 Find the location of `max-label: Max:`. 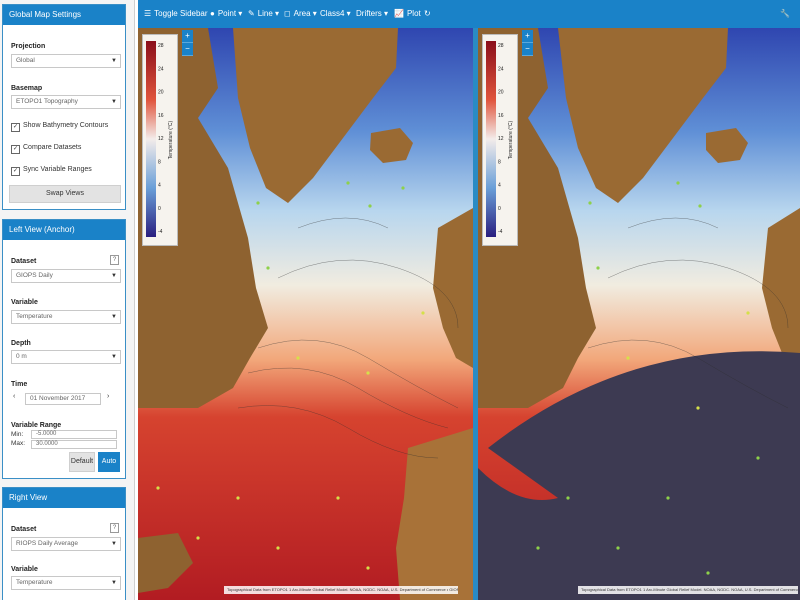

max-label: Max: is located at coordinates (18, 443).